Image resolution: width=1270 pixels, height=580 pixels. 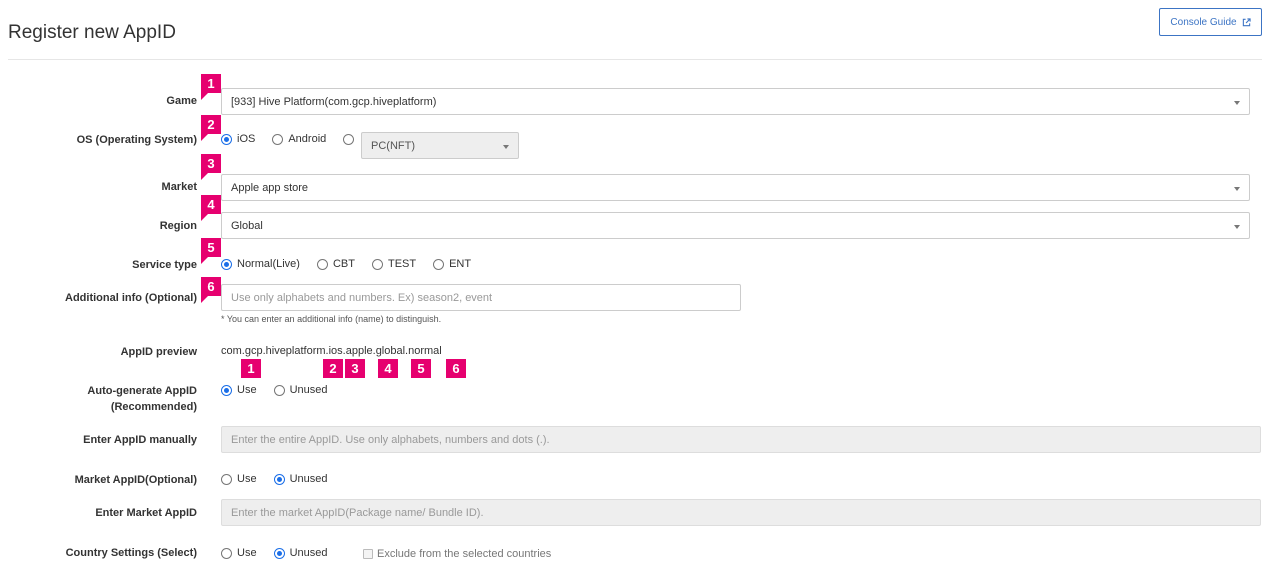 What do you see at coordinates (355, 368) in the screenshot?
I see `preview-badge-3: 3` at bounding box center [355, 368].